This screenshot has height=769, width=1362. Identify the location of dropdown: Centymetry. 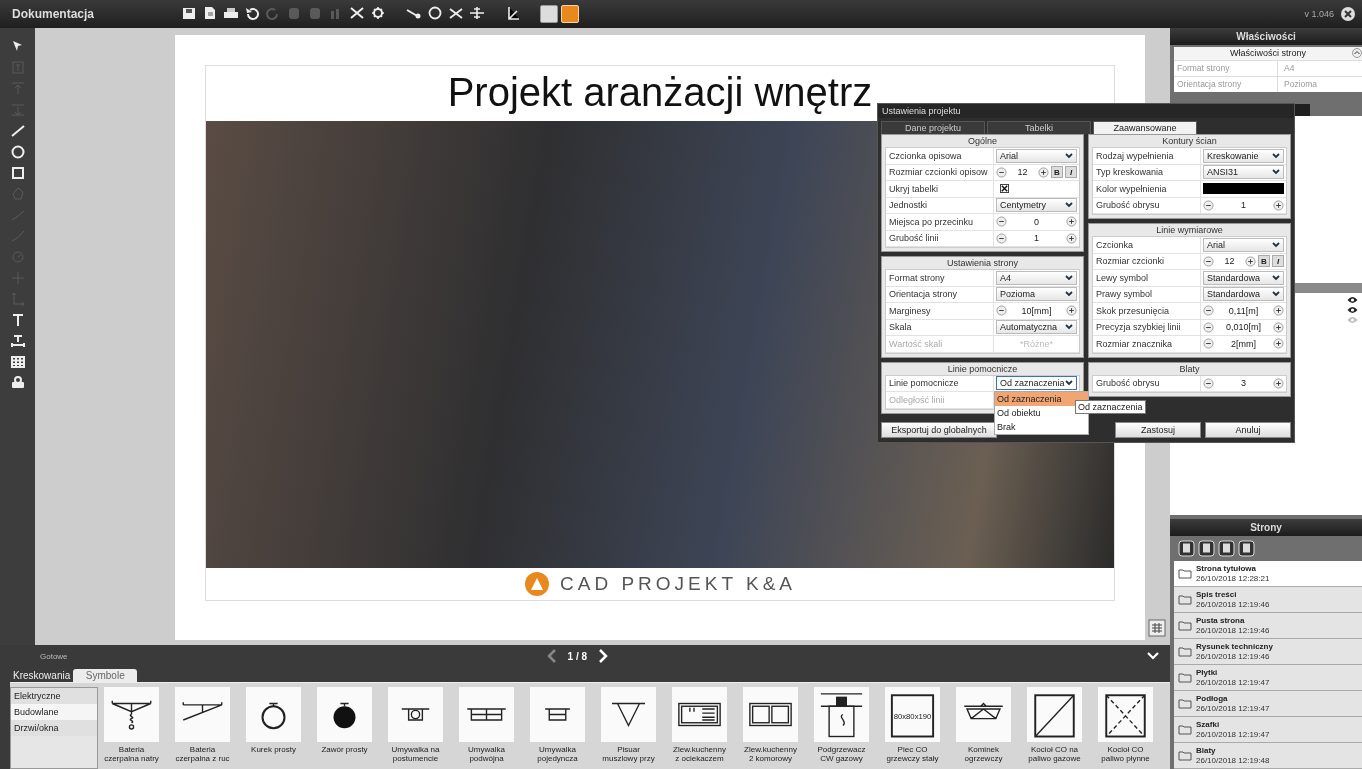
(1036, 205).